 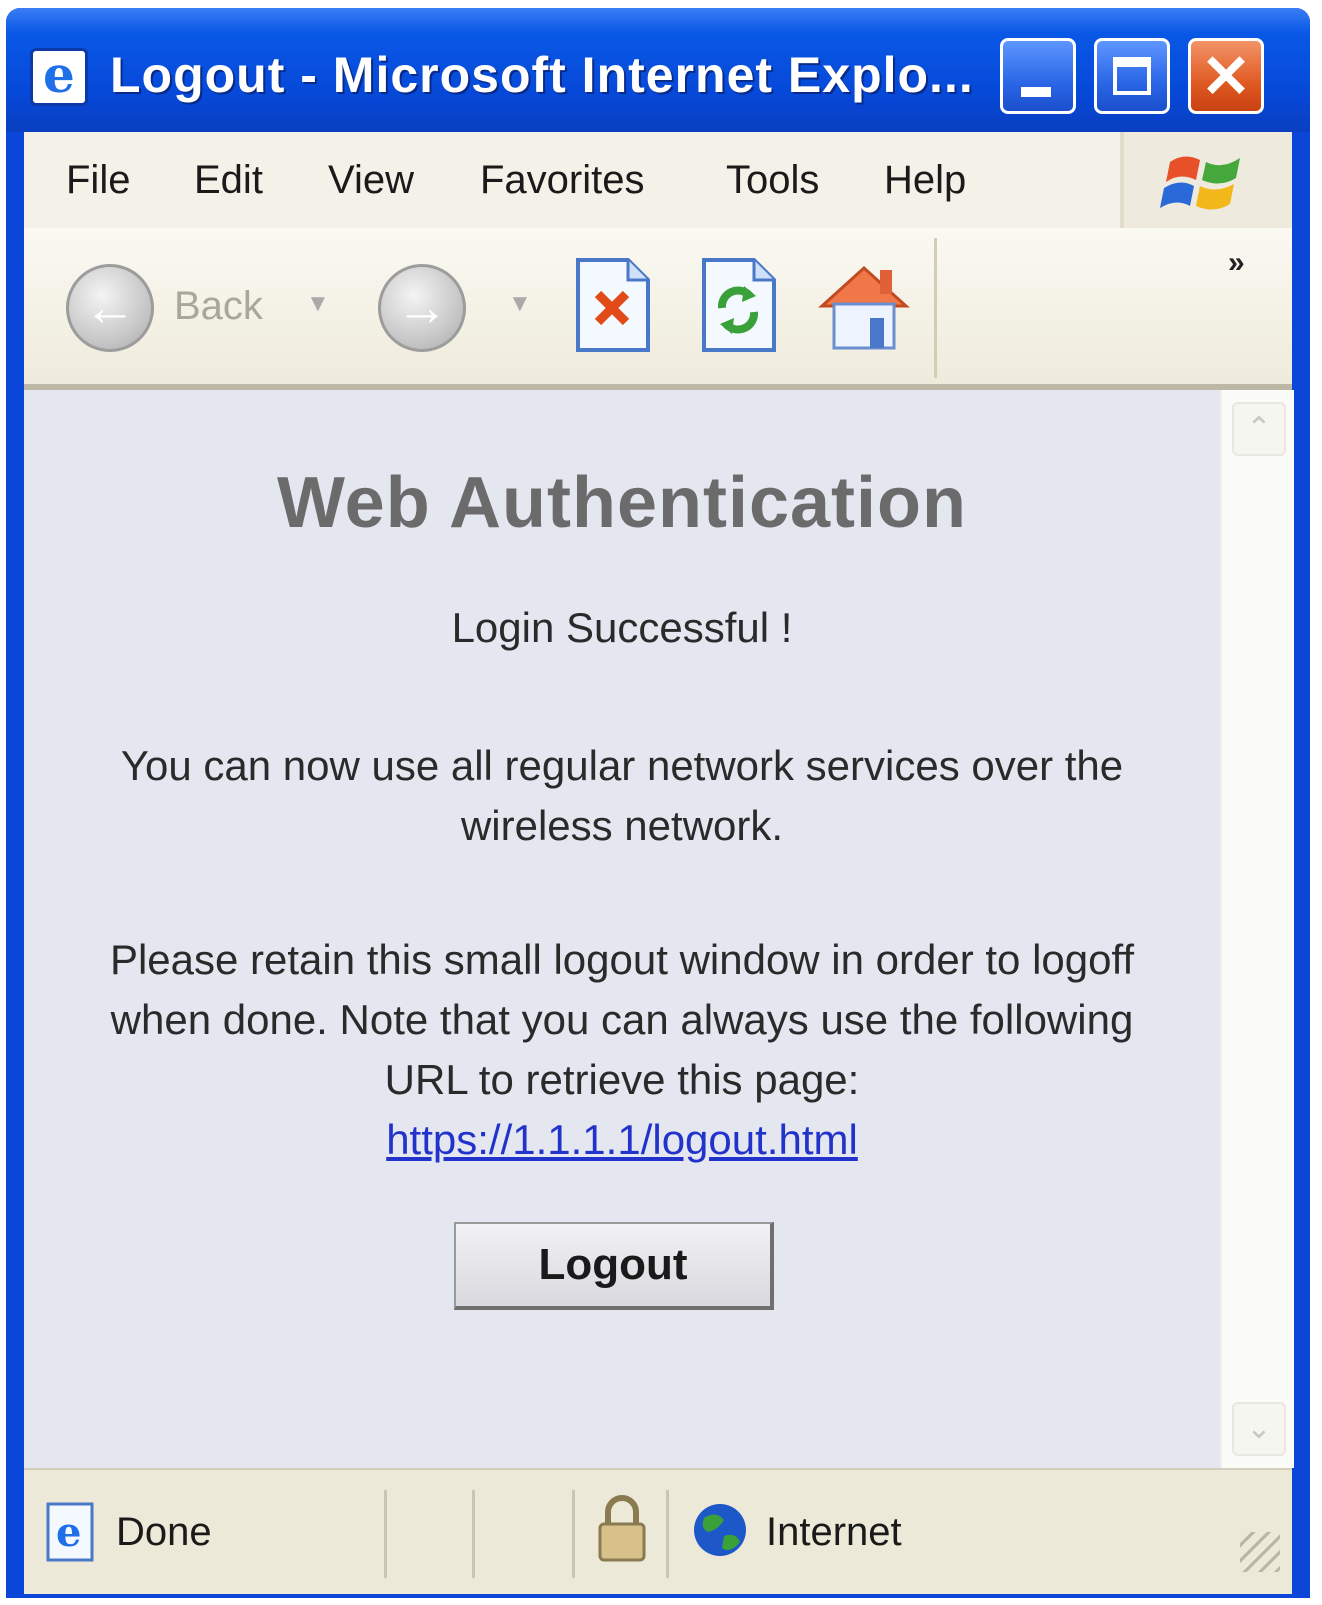 I want to click on ie-logo-icon, so click(x=59, y=75).